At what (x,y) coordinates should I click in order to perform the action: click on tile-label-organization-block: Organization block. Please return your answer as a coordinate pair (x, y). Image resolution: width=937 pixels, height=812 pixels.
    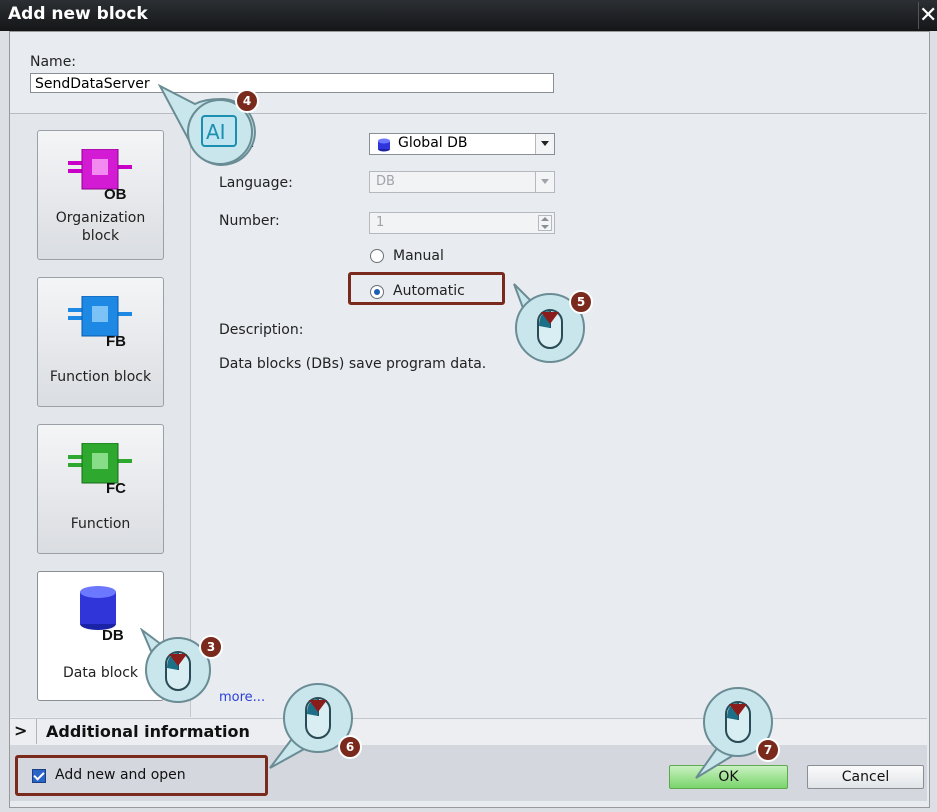
    Looking at the image, I should click on (100, 227).